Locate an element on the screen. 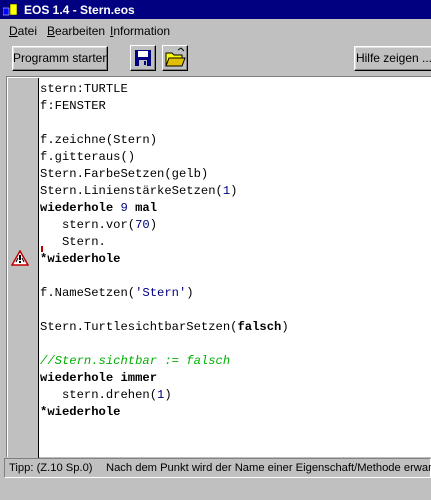  code-line: wiederhole immer is located at coordinates (98, 378).